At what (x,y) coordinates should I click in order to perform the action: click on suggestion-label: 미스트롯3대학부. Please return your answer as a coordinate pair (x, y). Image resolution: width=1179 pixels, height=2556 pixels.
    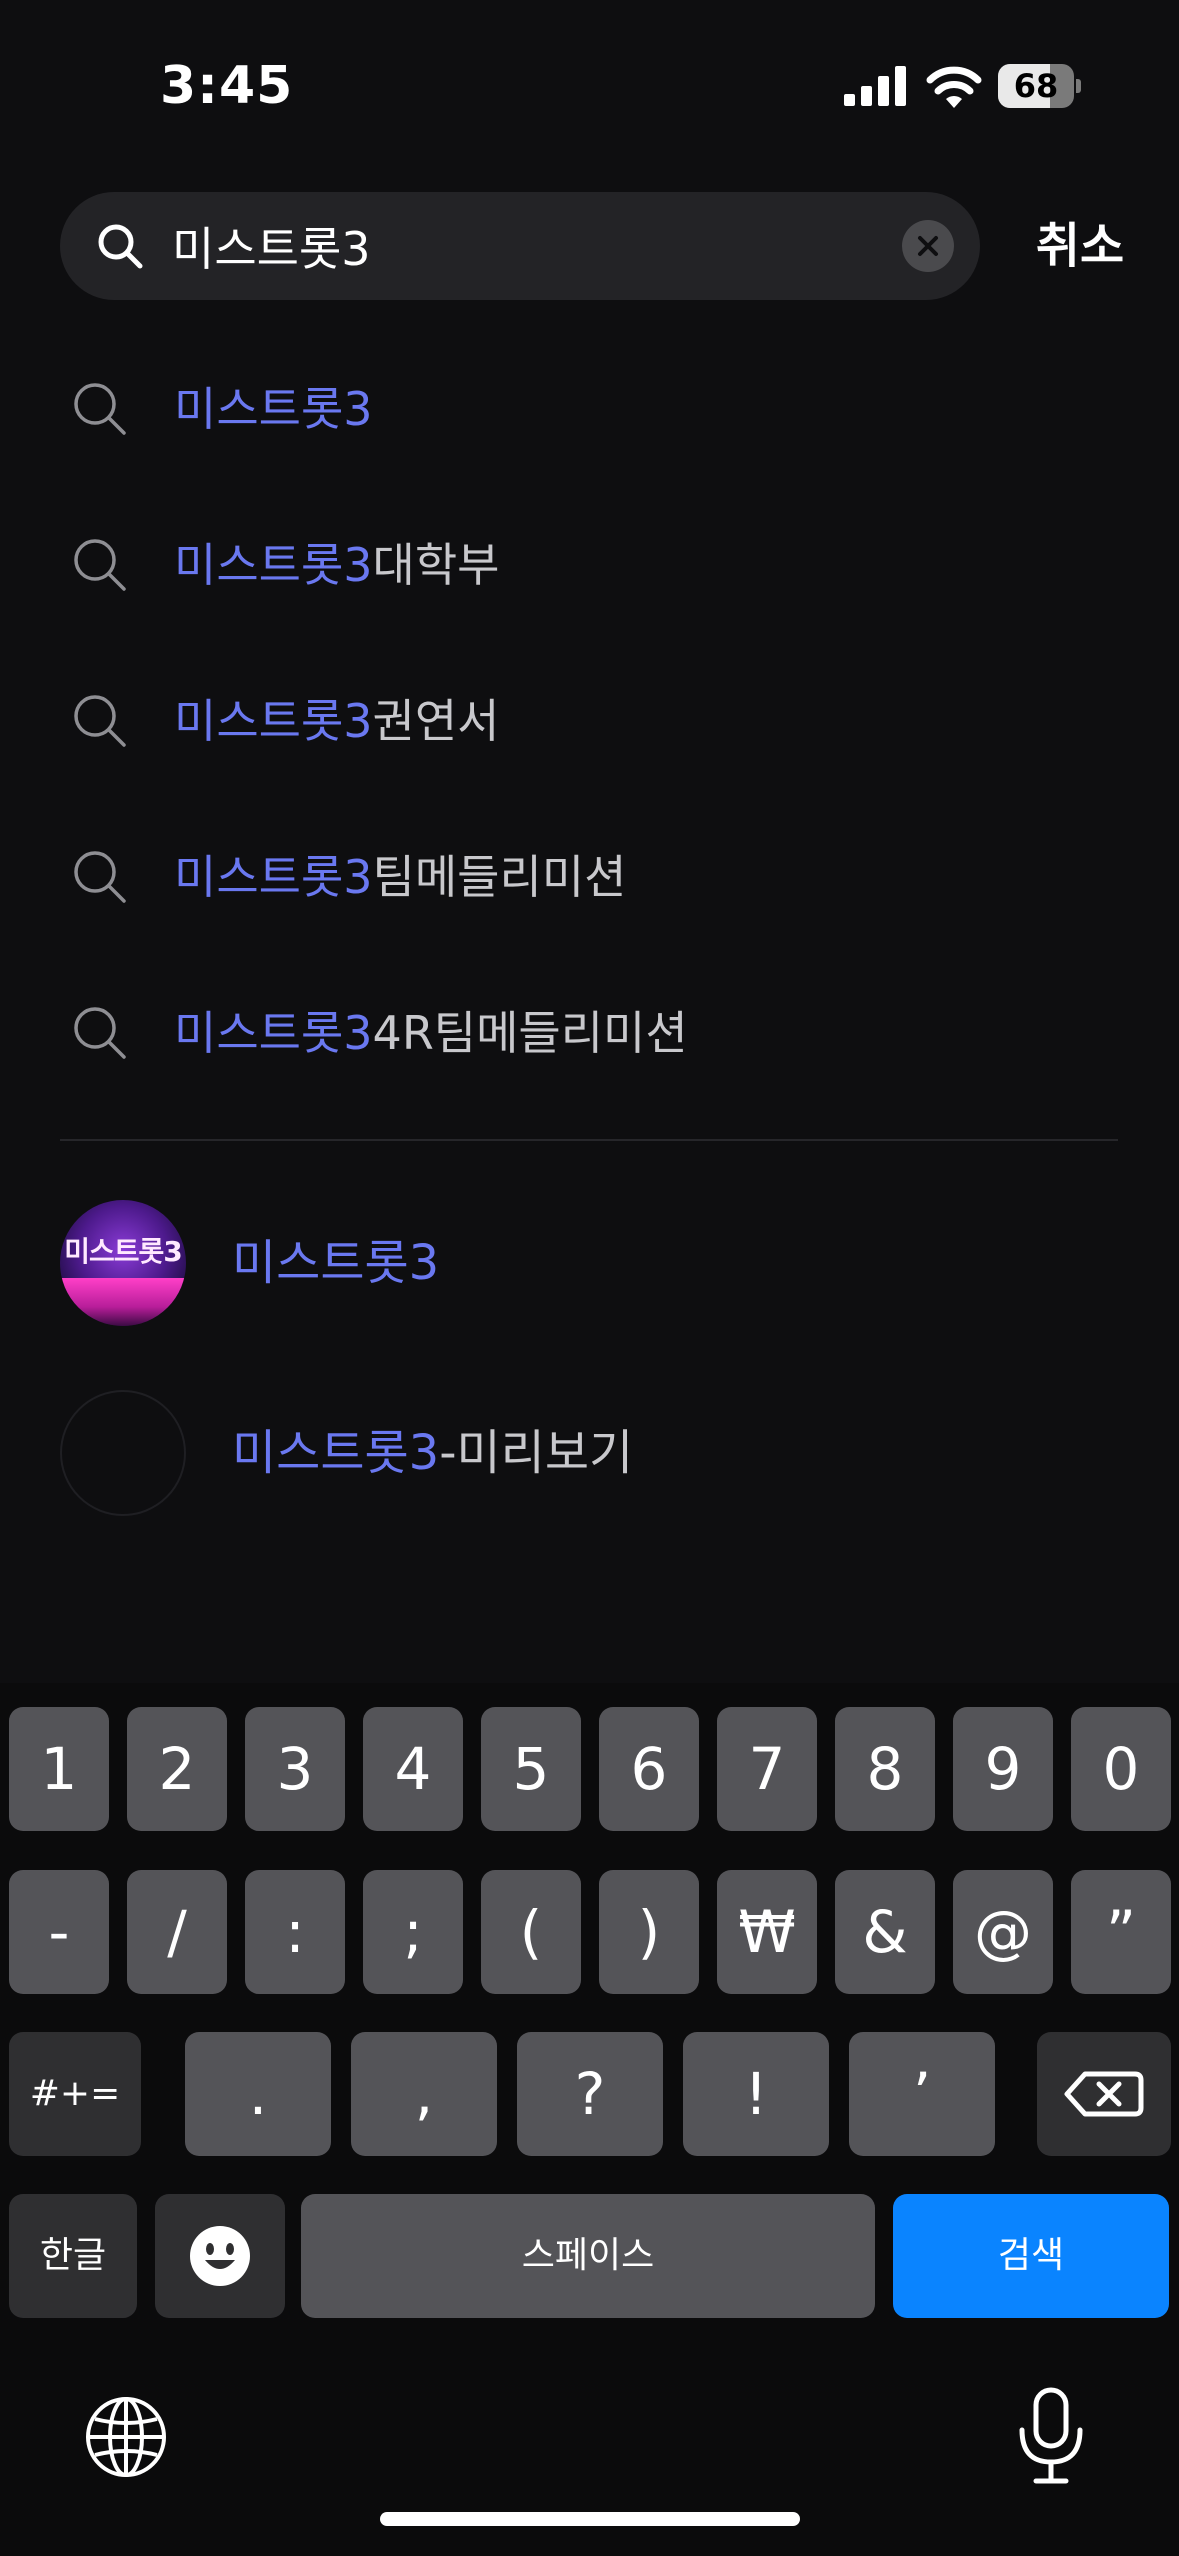
    Looking at the image, I should click on (337, 565).